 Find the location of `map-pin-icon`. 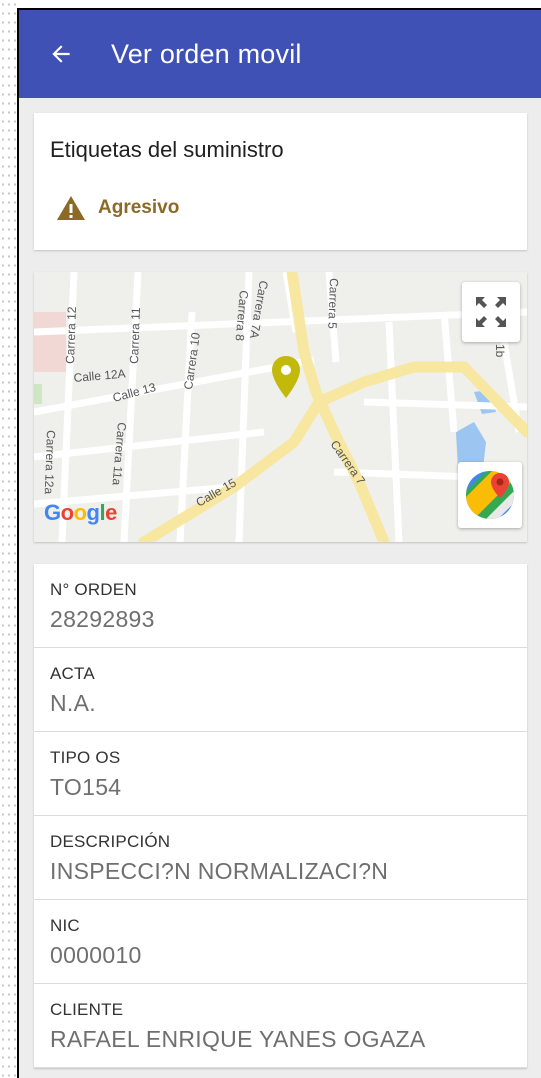

map-pin-icon is located at coordinates (286, 377).